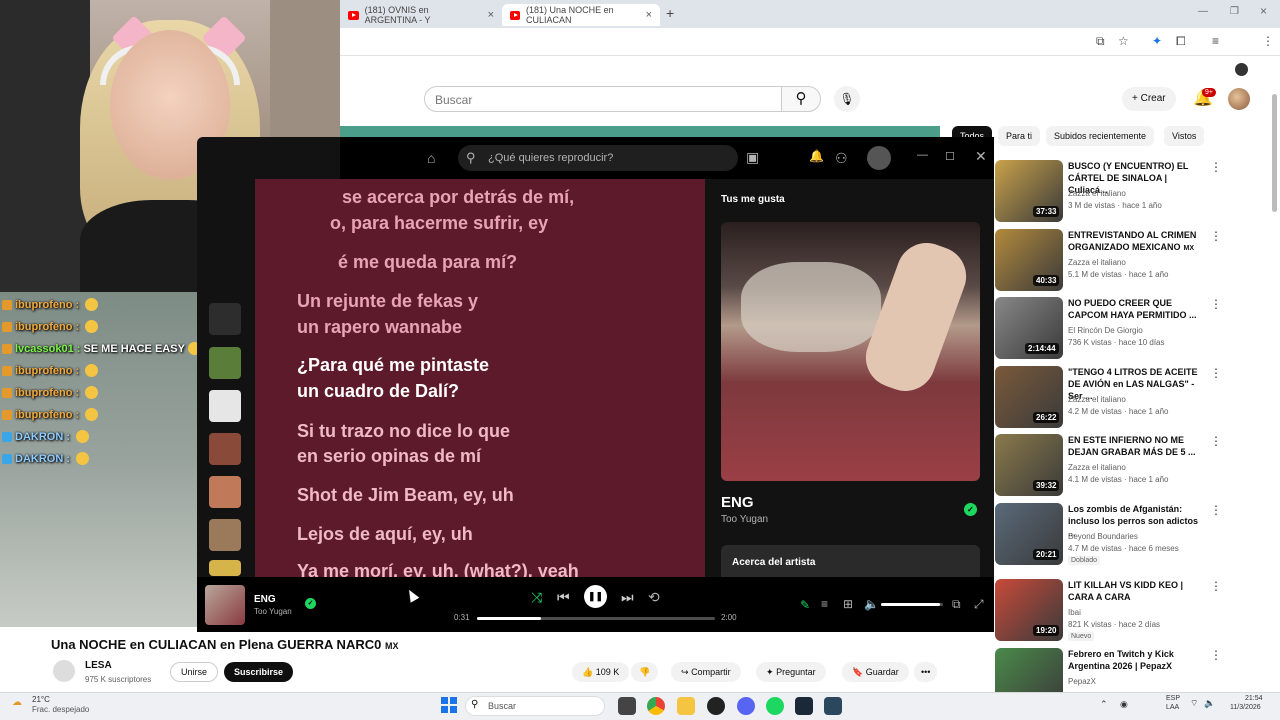  What do you see at coordinates (737, 502) in the screenshot?
I see `track-title: ENG` at bounding box center [737, 502].